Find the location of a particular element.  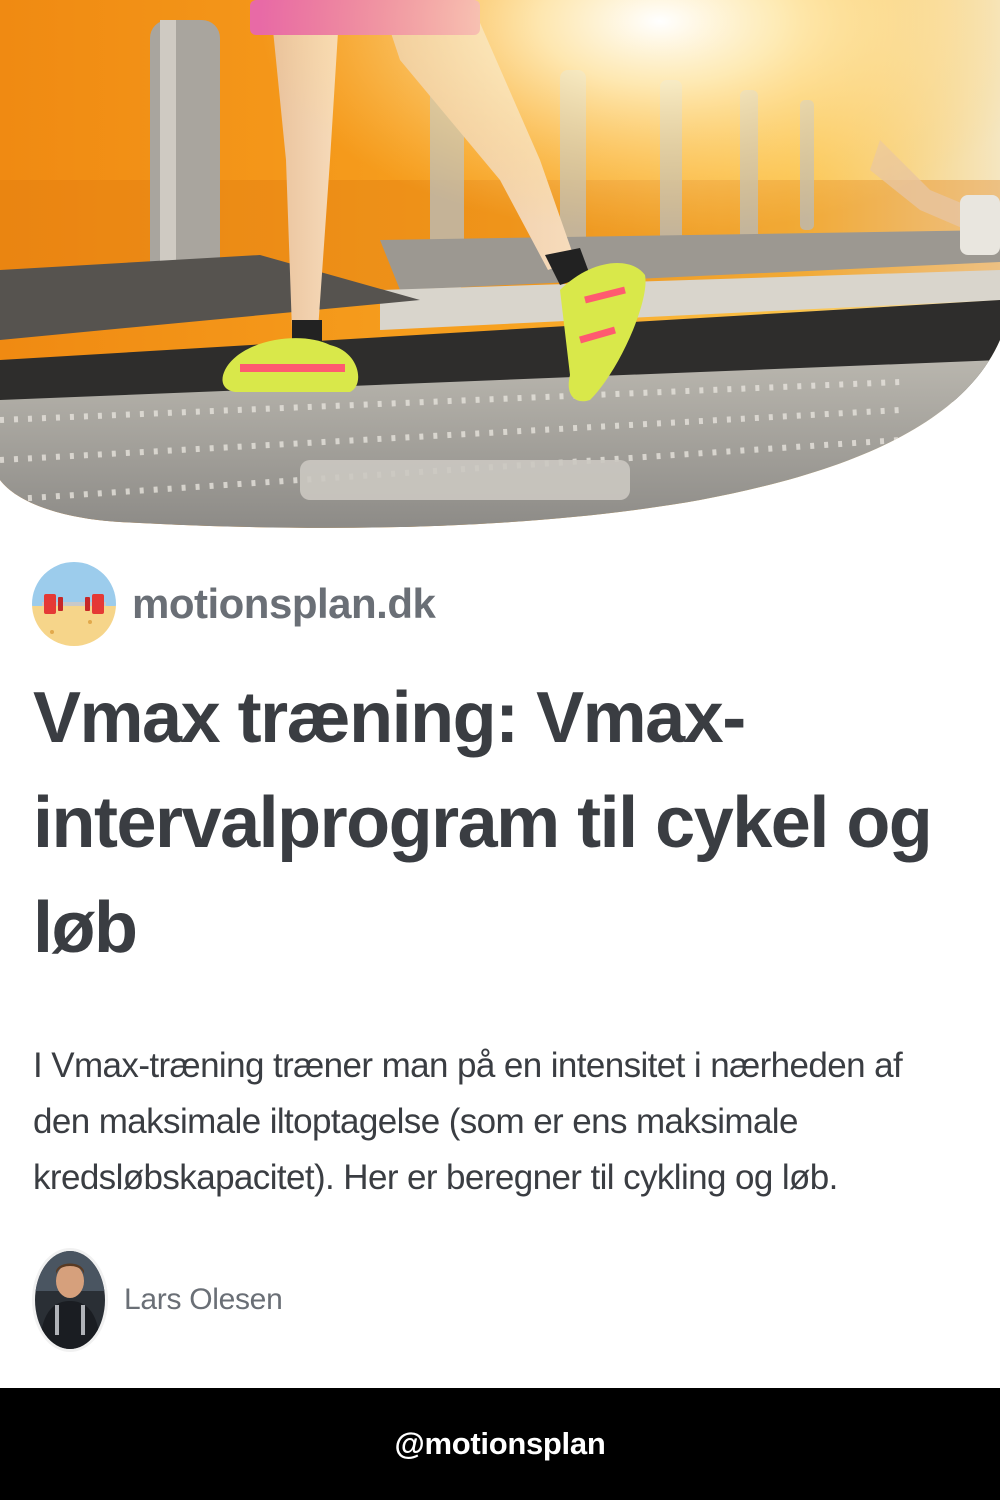

author-name: Lars Olesen is located at coordinates (203, 1300).